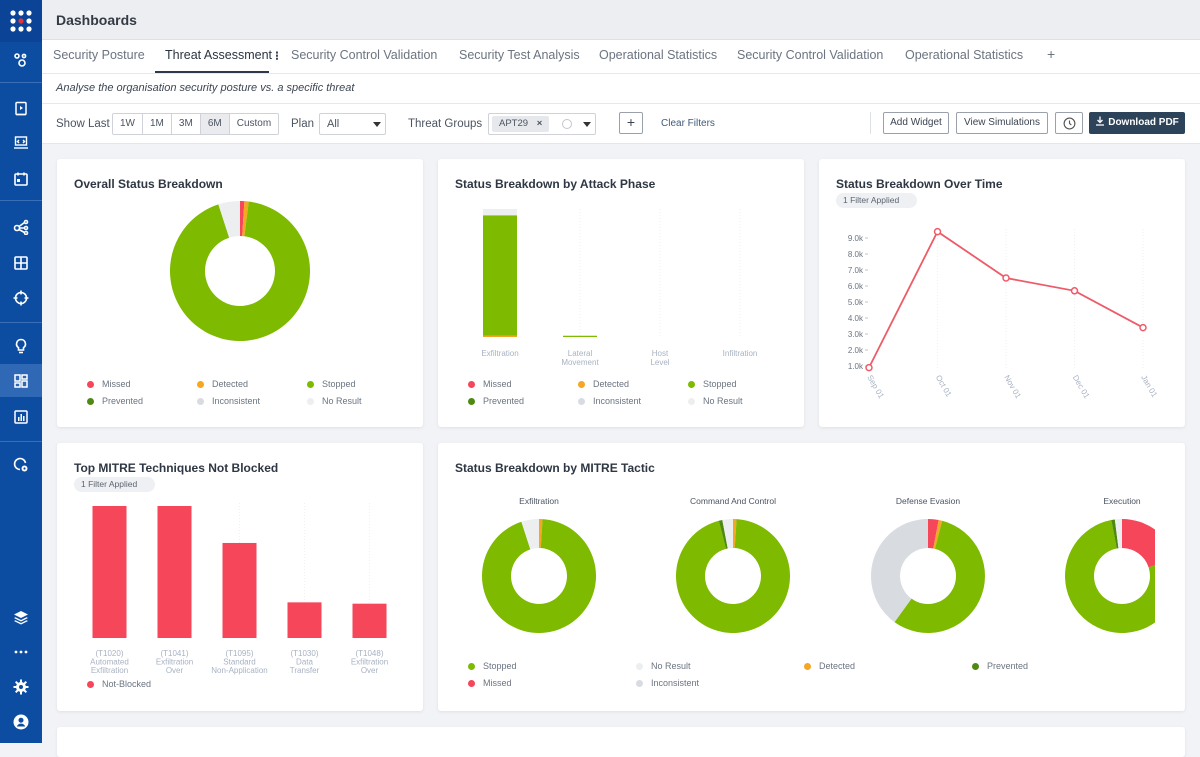  Describe the element at coordinates (364, 55) in the screenshot. I see `tab-security-control-validation: Security Control Validation` at that location.